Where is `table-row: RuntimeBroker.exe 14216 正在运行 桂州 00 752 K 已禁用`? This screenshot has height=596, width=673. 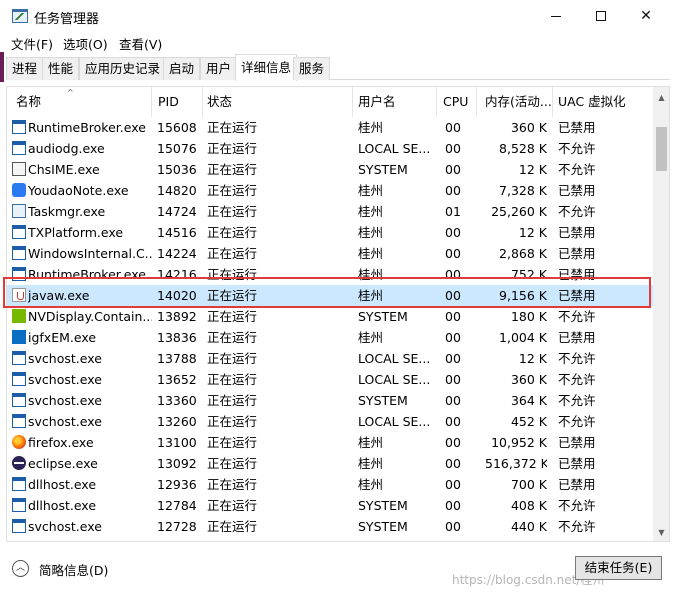
table-row: RuntimeBroker.exe 14216 正在运行 桂州 00 752 K 已禁用 is located at coordinates (330, 274).